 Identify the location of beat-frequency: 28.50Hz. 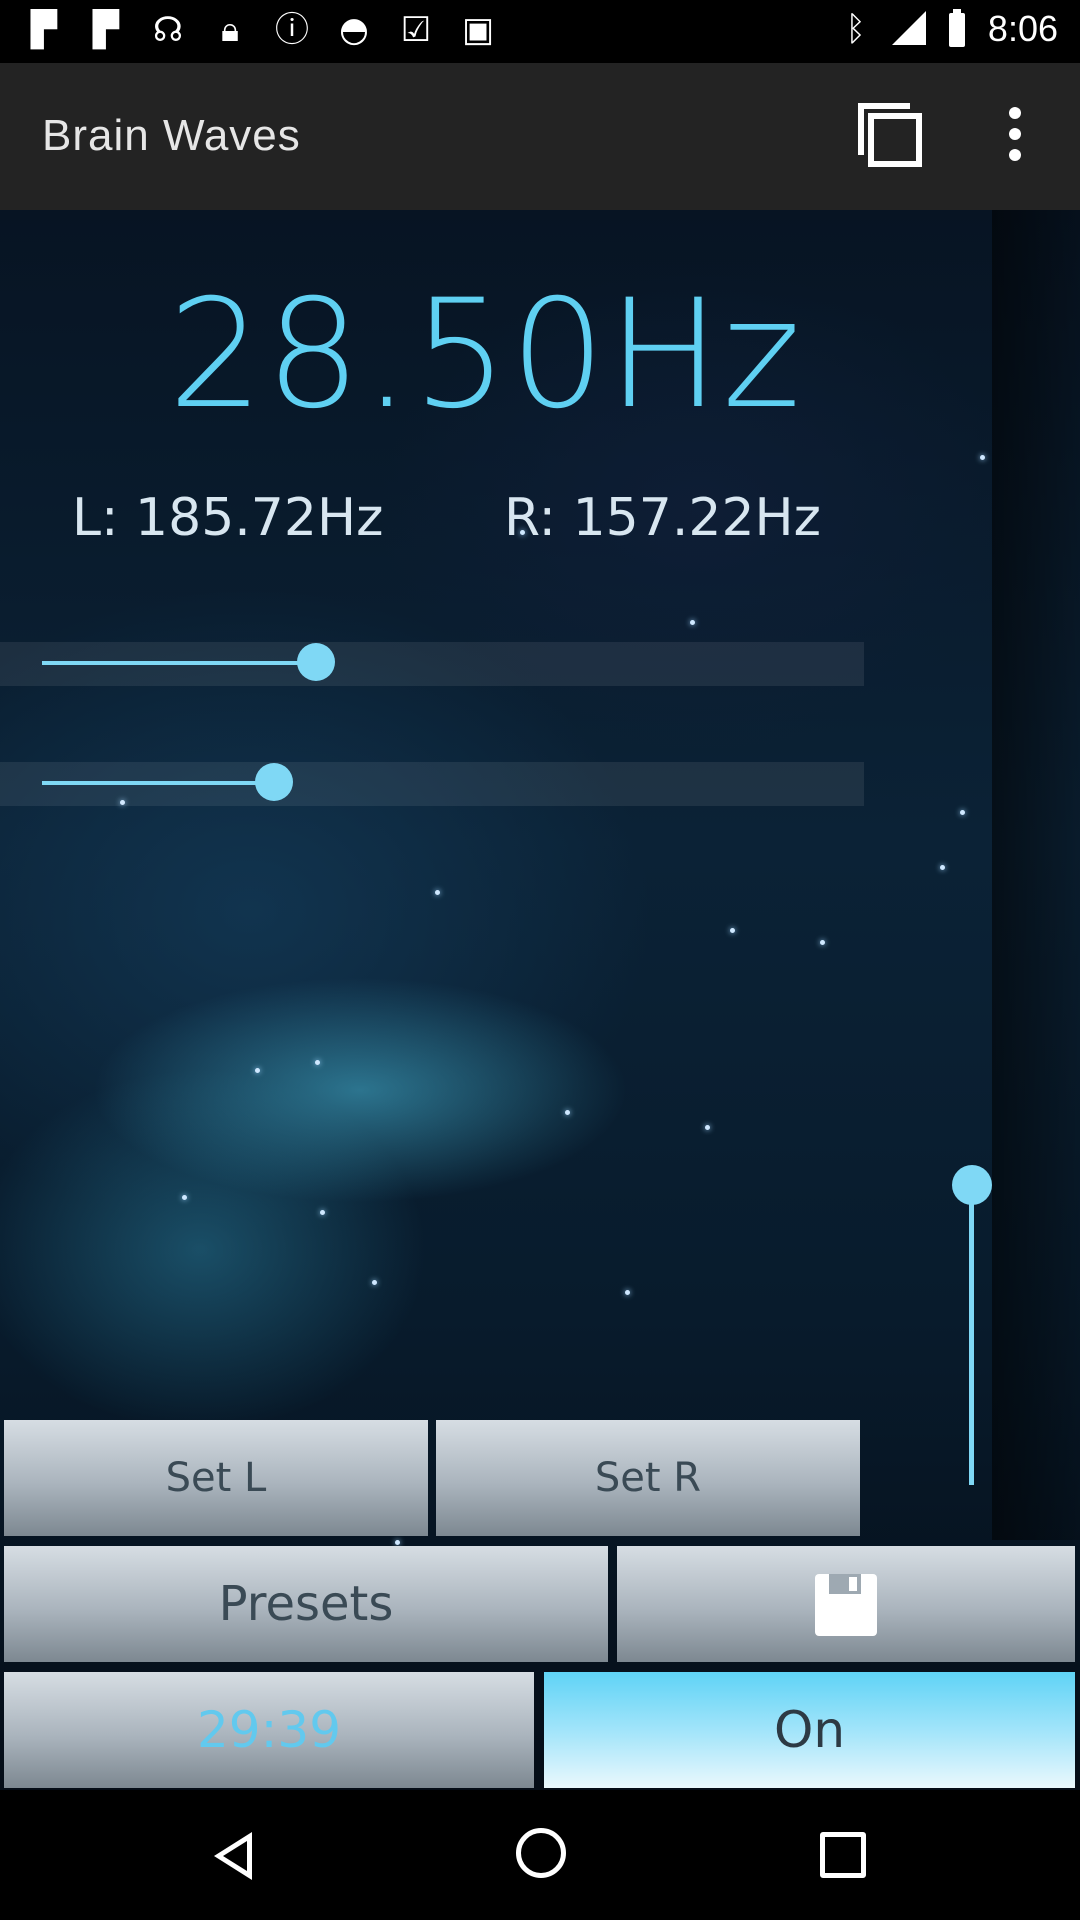
(485, 355).